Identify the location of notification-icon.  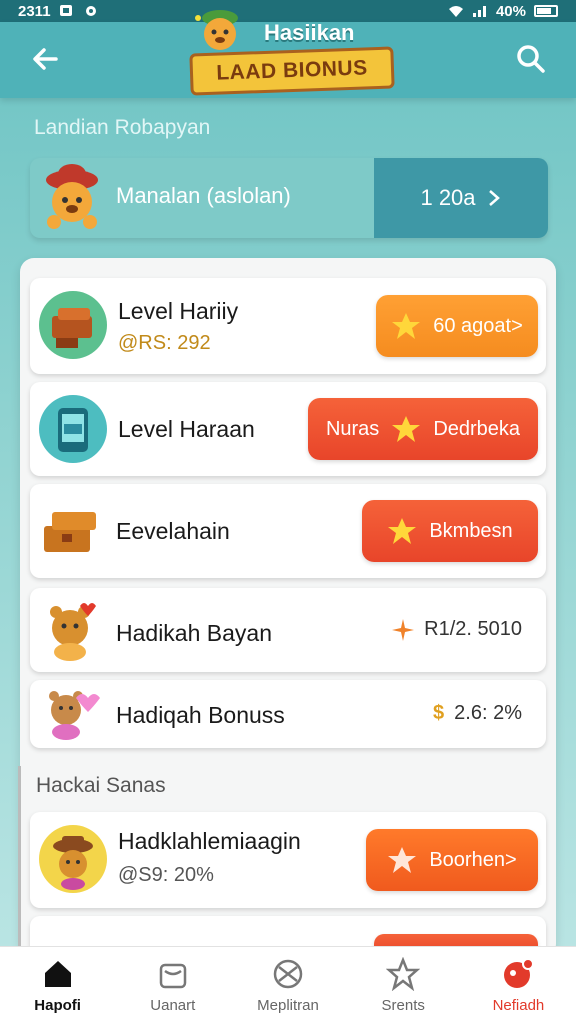
(519, 973).